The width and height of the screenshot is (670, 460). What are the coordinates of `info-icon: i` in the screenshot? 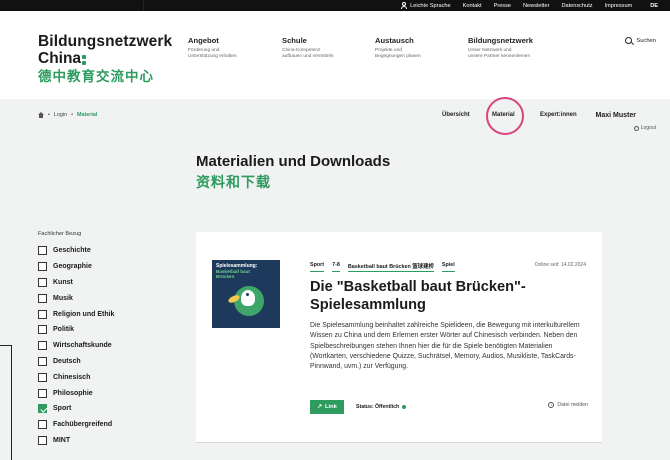 It's located at (551, 405).